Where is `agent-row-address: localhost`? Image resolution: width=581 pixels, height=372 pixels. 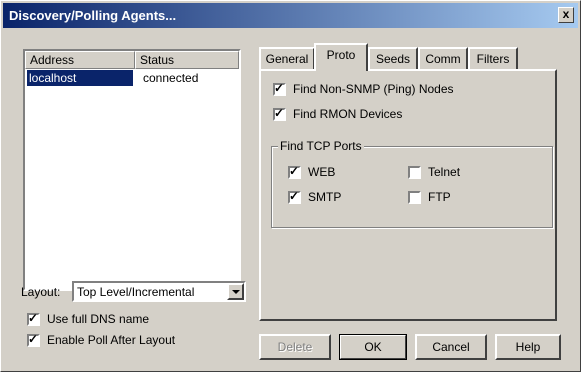 agent-row-address: localhost is located at coordinates (80, 78).